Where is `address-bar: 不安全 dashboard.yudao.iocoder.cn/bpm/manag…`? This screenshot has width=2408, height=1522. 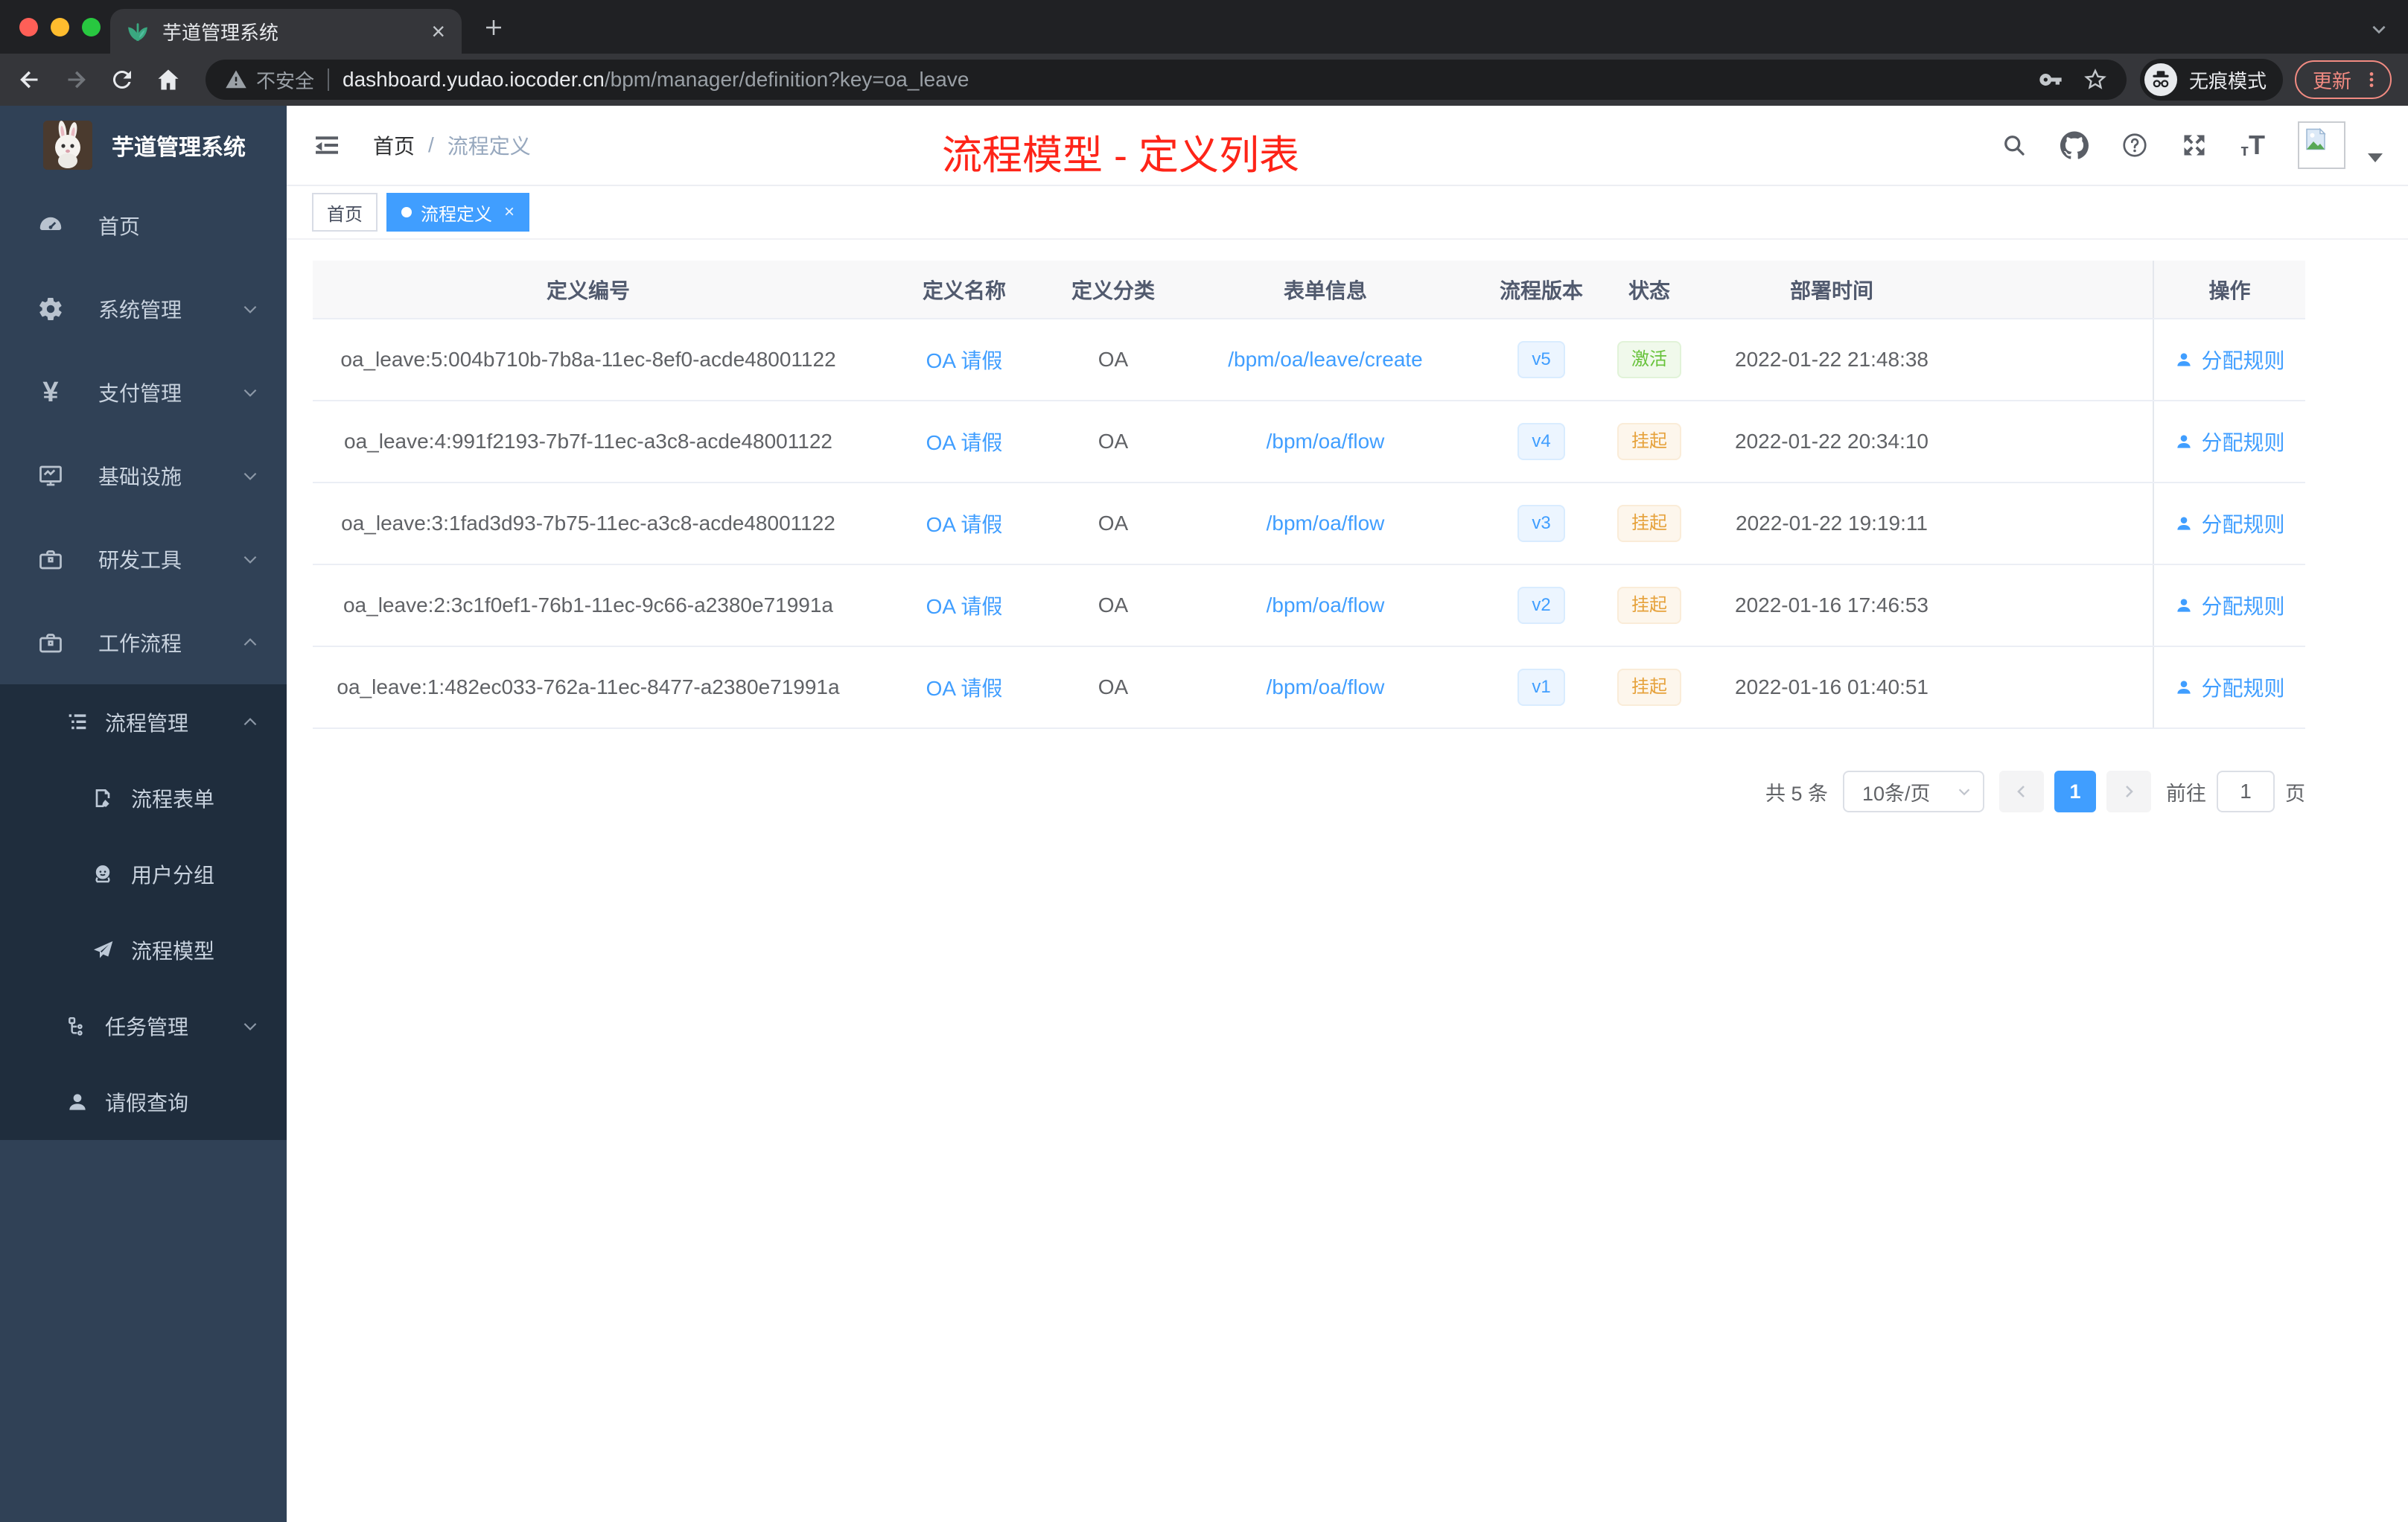
address-bar: 不安全 dashboard.yudao.iocoder.cn/bpm/manag… is located at coordinates (1166, 80).